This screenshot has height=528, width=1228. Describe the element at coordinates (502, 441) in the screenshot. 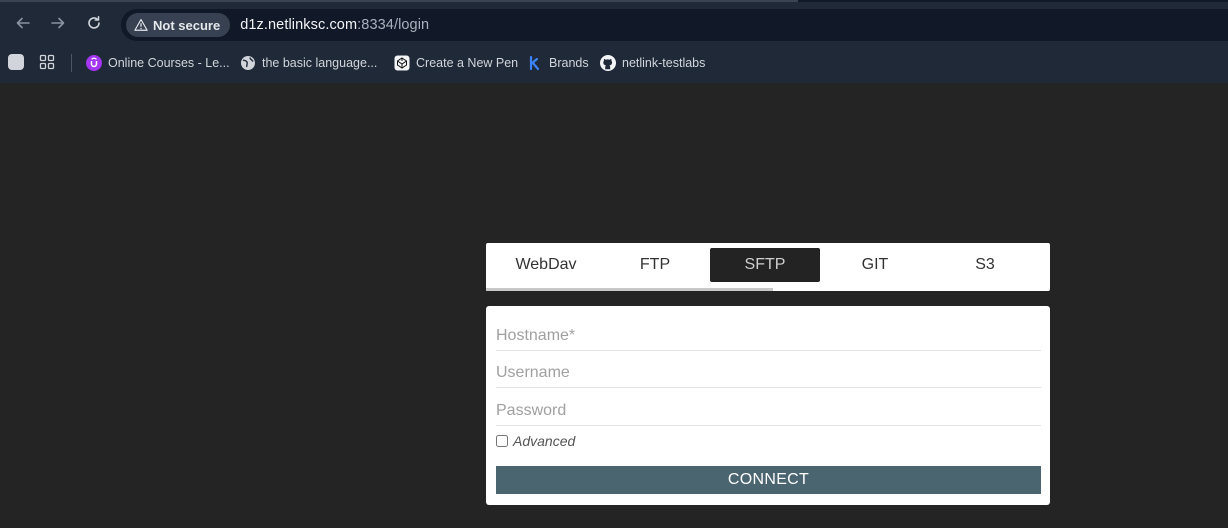

I see `advanced-checkbox` at that location.